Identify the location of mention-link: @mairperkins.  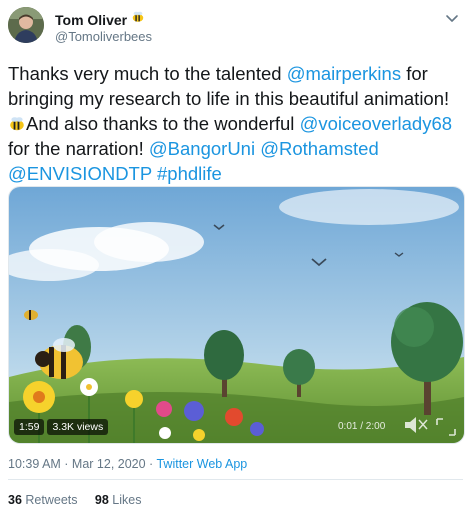
(344, 73).